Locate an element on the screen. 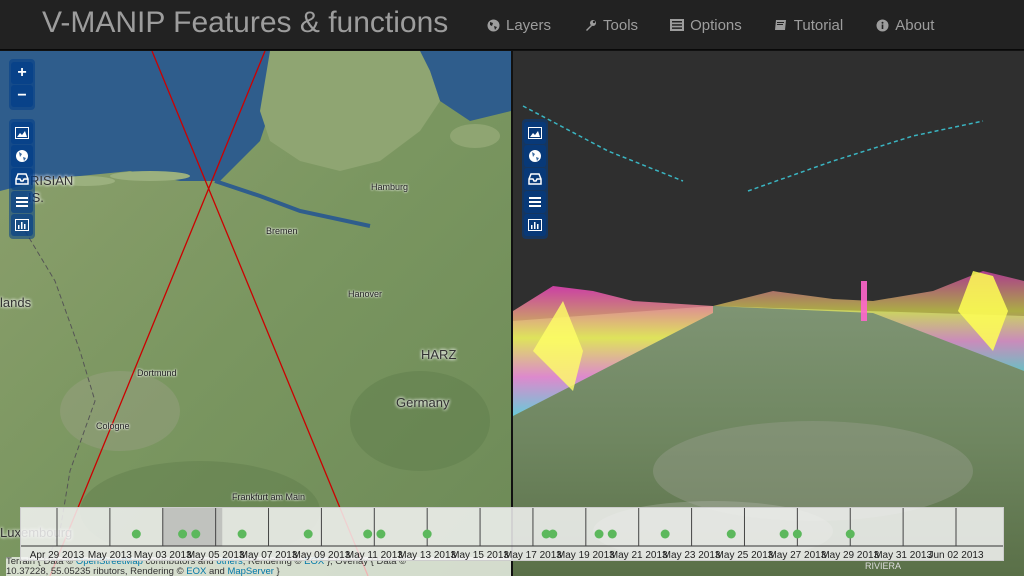 The width and height of the screenshot is (1024, 576). nav-item-tools: Tools is located at coordinates (610, 25).